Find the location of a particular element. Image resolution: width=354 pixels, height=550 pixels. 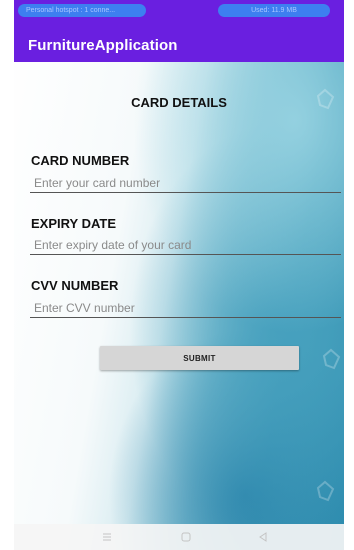

back-icon is located at coordinates (263, 537).